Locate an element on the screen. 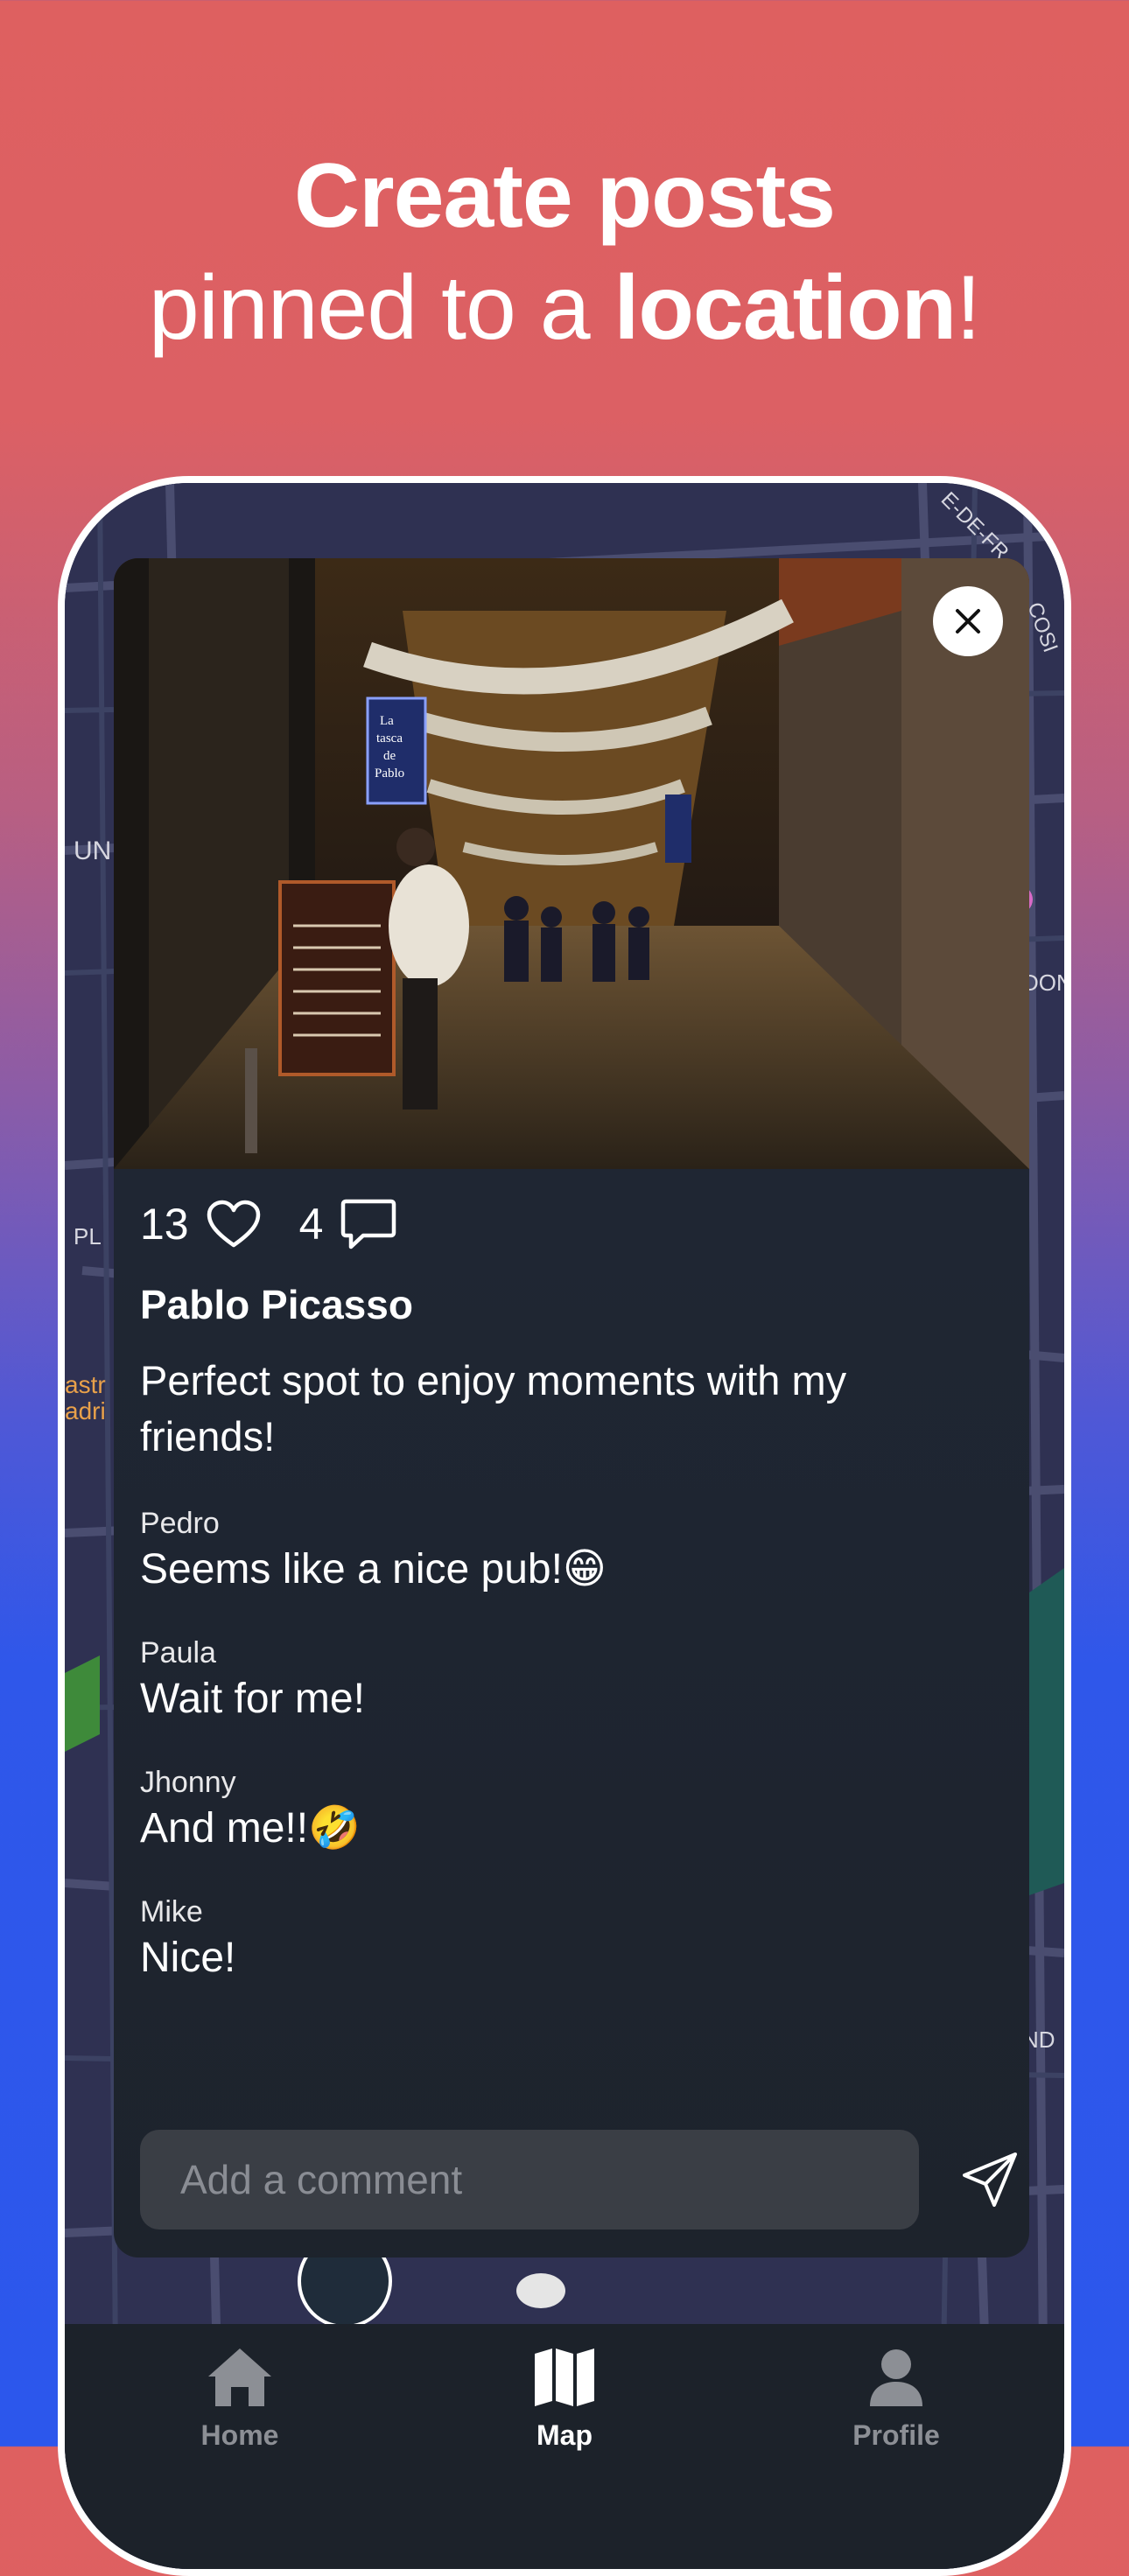  comment-count: 4 is located at coordinates (311, 1224).